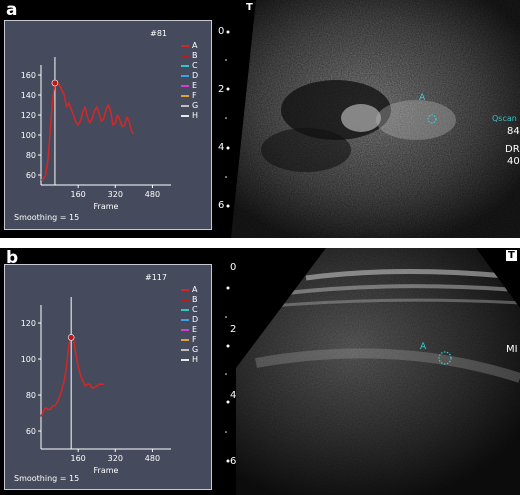 The height and width of the screenshot is (495, 520). What do you see at coordinates (28, 75) in the screenshot?
I see `y-tick-label: 160` at bounding box center [28, 75].